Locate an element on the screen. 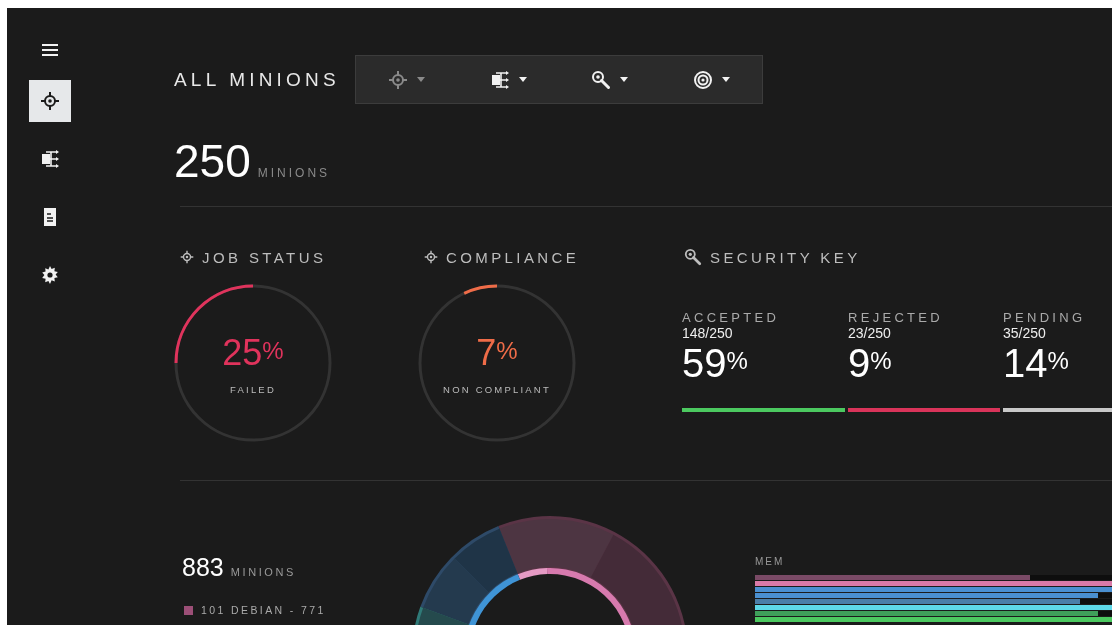  gauge-caption: FAILED is located at coordinates (253, 389).